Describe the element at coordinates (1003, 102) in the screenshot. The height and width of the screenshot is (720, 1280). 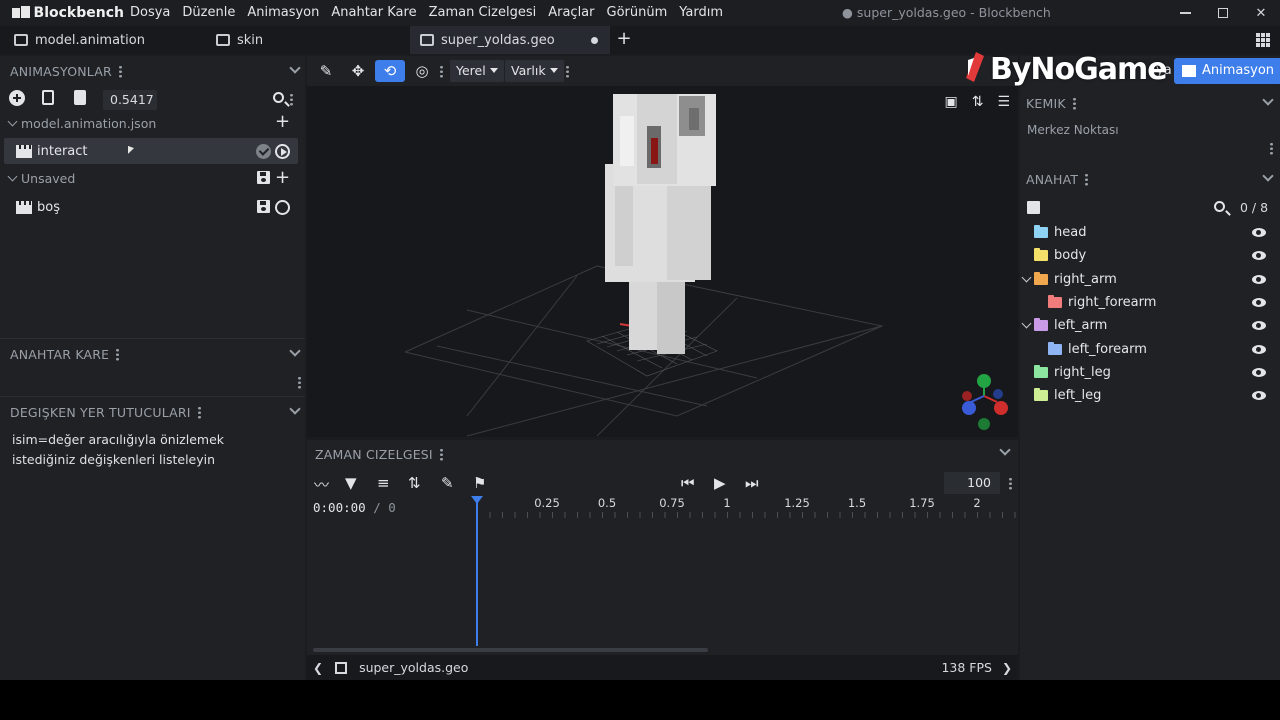
I see `menu-icon: ☰` at that location.